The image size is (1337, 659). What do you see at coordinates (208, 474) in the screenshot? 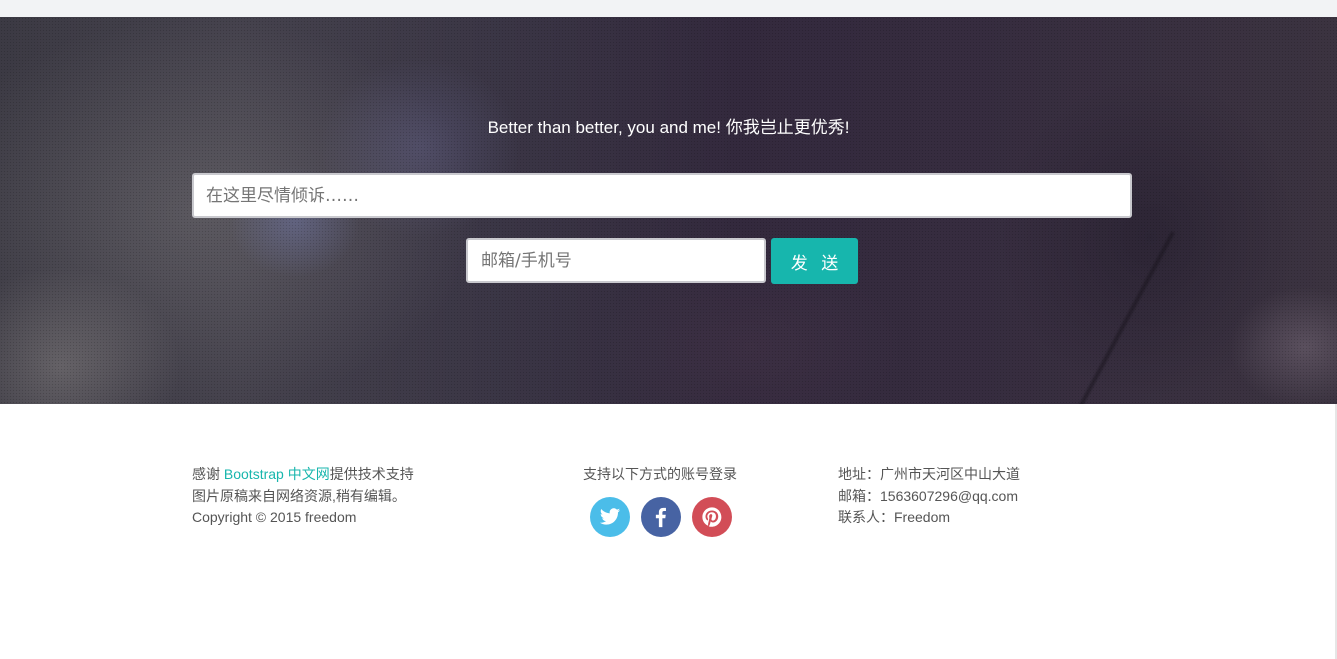
I see `thanks-prefix: 感谢` at bounding box center [208, 474].